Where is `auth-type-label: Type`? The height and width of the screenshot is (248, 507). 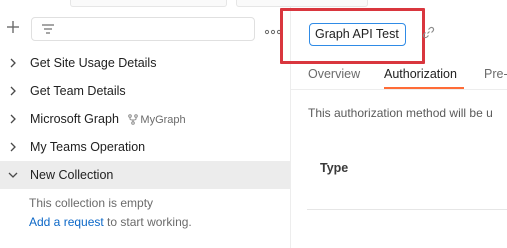
auth-type-label: Type is located at coordinates (334, 168).